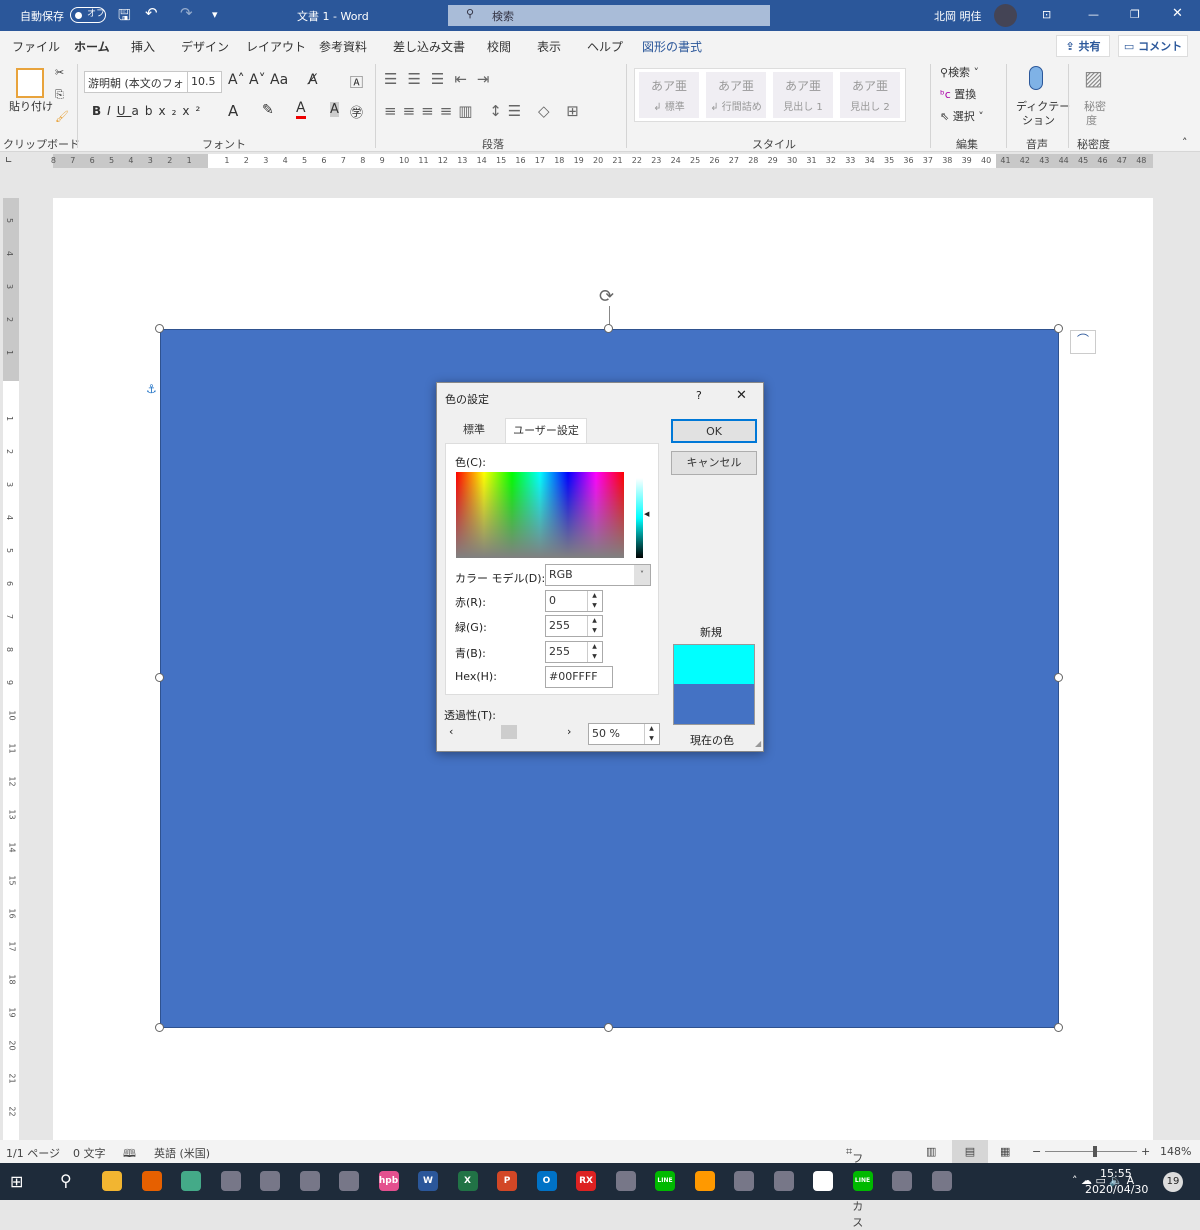 Image resolution: width=1200 pixels, height=1230 pixels. Describe the element at coordinates (66, 1180) in the screenshot. I see `search-icon: ⚲` at that location.